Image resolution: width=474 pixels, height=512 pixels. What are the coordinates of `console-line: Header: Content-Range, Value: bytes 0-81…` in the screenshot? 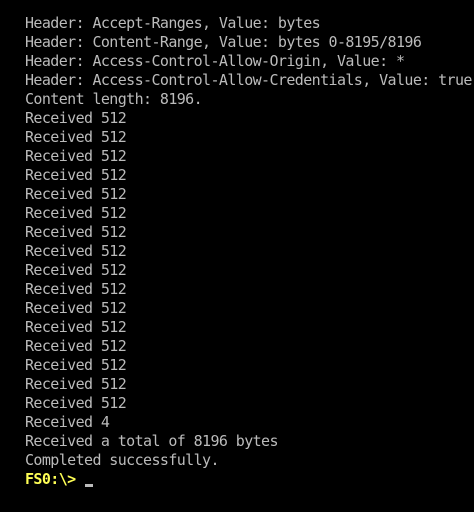 It's located at (223, 42).